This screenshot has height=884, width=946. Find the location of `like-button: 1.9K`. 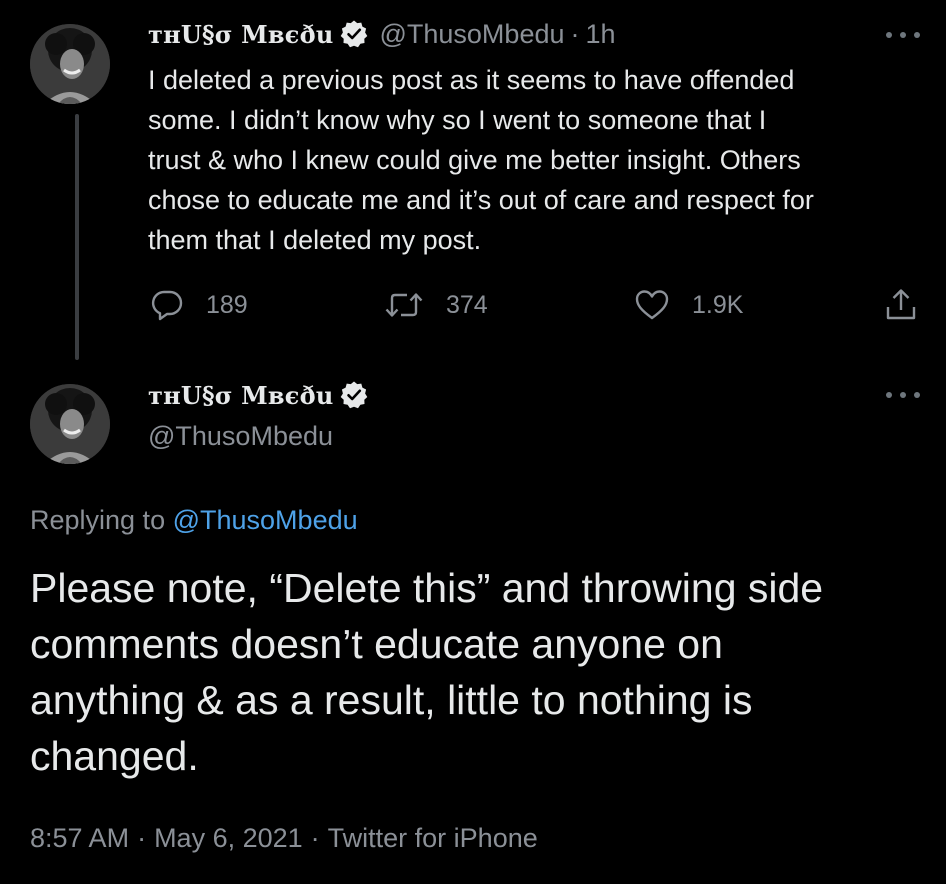

like-button: 1.9K is located at coordinates (688, 305).